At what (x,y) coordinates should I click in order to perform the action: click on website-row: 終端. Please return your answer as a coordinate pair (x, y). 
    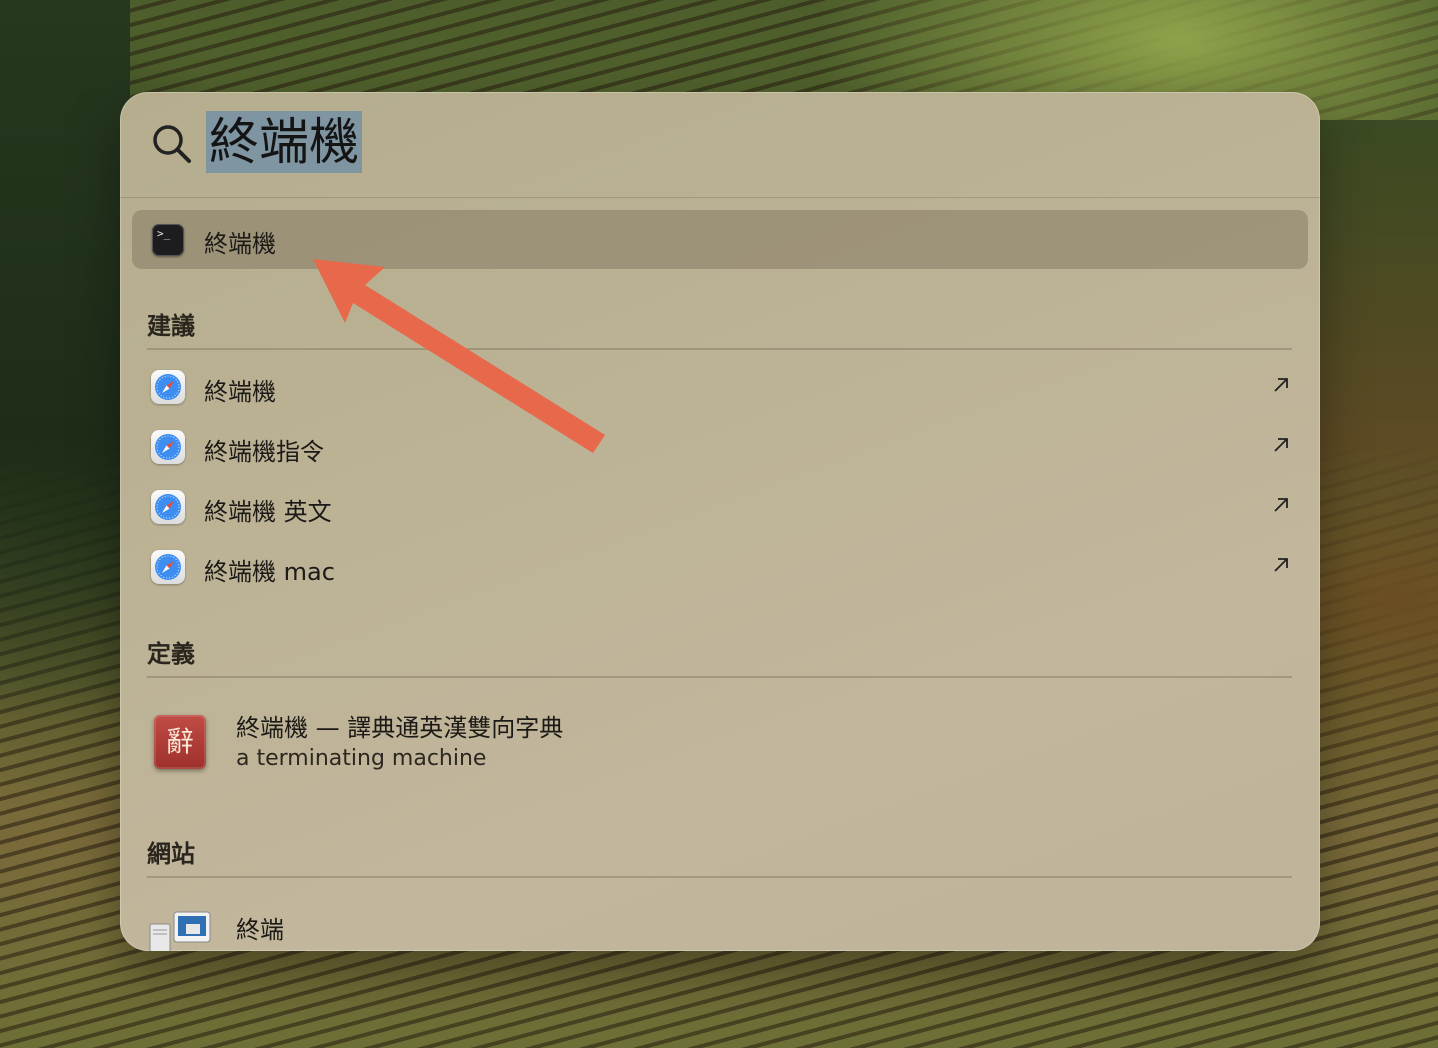
    Looking at the image, I should click on (720, 921).